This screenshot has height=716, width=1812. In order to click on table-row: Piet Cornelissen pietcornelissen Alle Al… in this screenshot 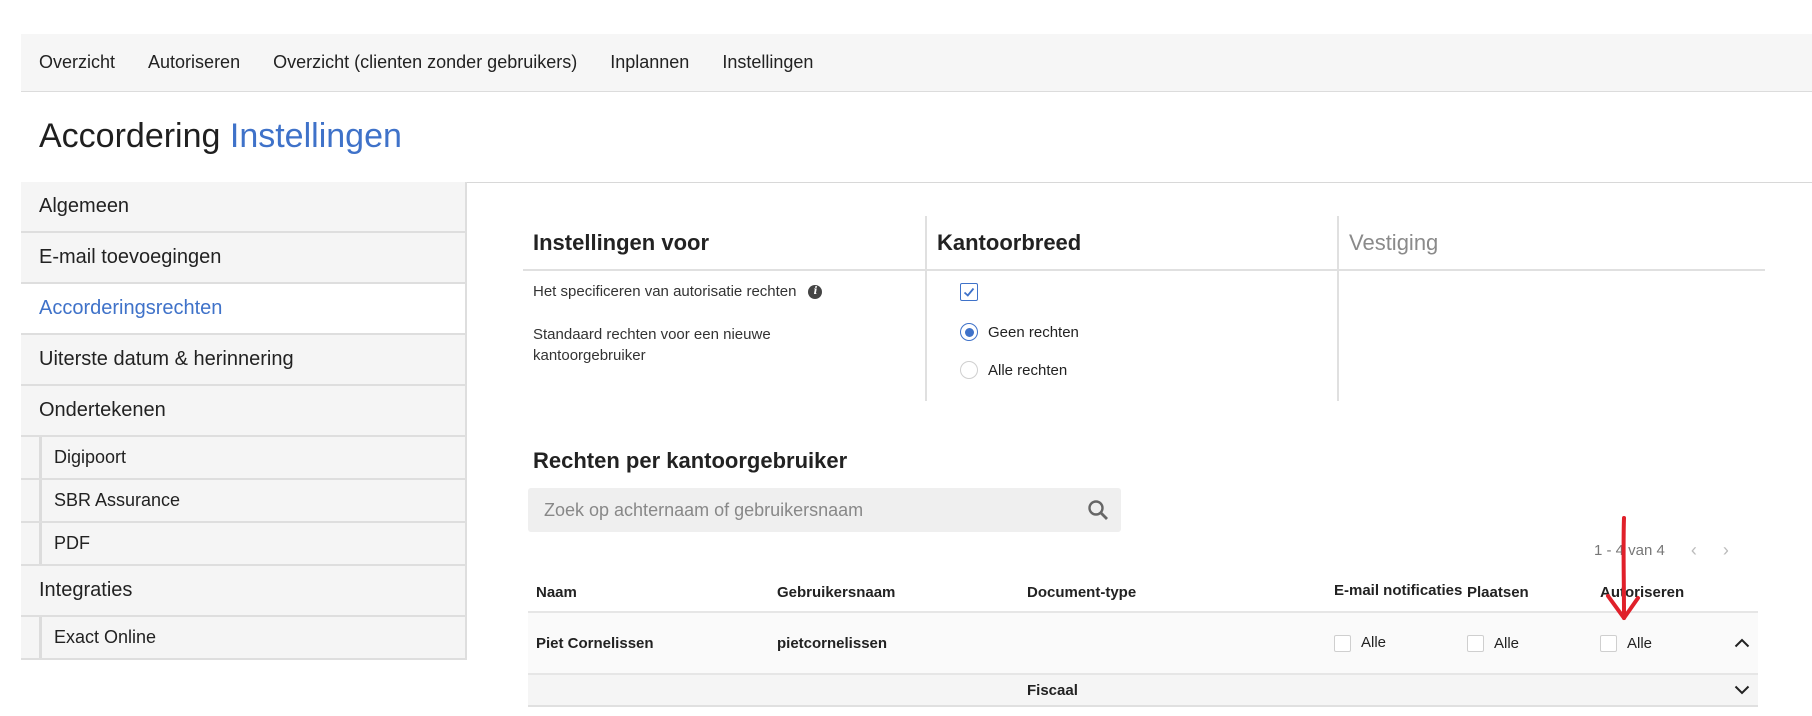, I will do `click(1143, 644)`.